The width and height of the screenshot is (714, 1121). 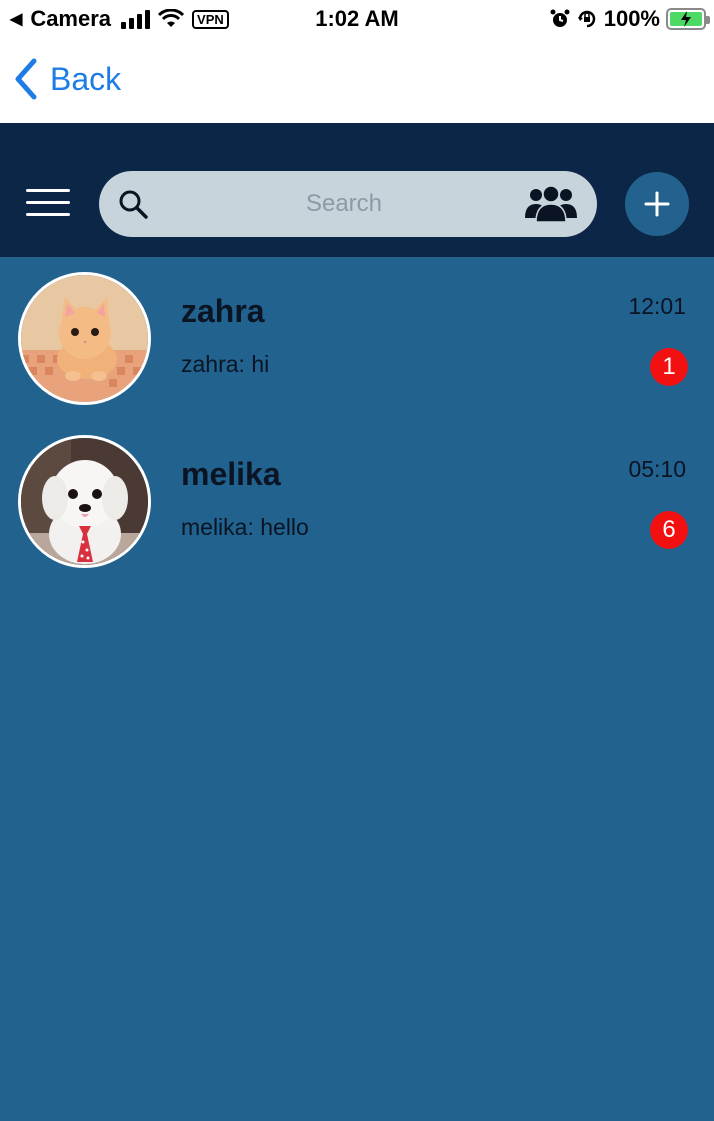 I want to click on chat-last-message: zahra: hi, so click(x=225, y=364).